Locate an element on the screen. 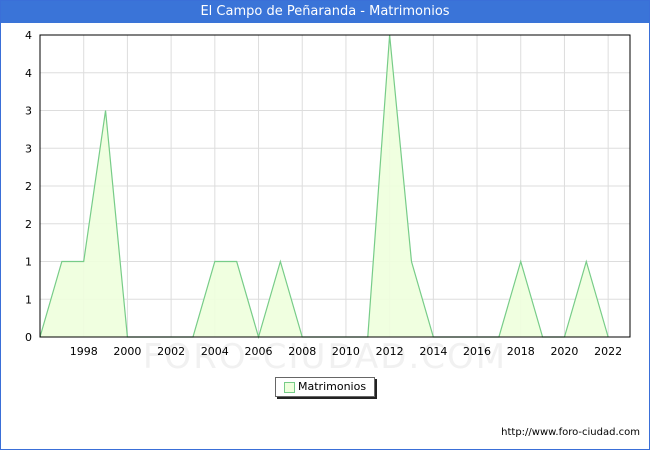  x-tick-label: 2020 is located at coordinates (564, 351).